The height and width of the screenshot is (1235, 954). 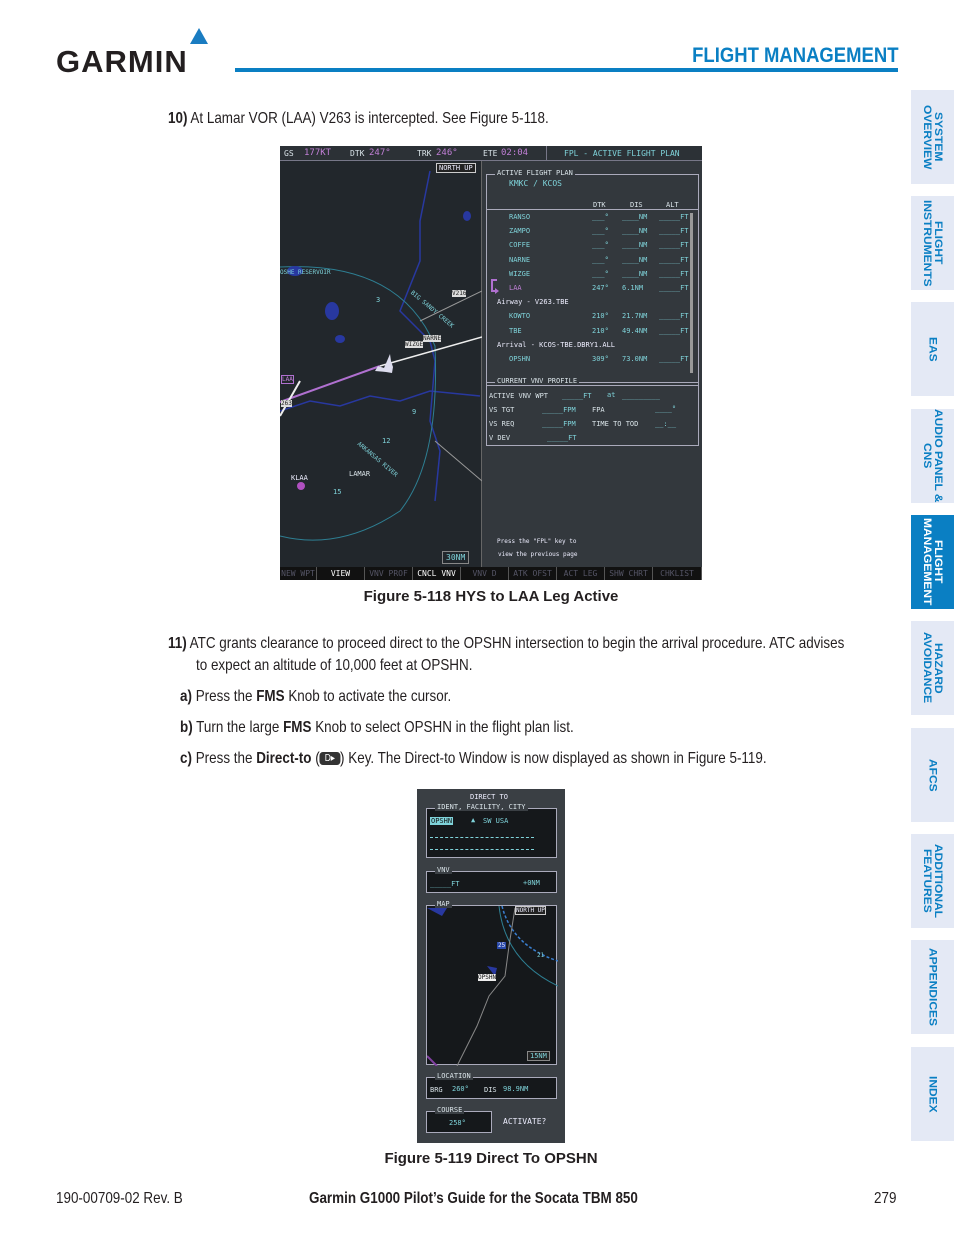 I want to click on side-tab-label: ADDITIONAL FEATURES, so click(x=932, y=881).